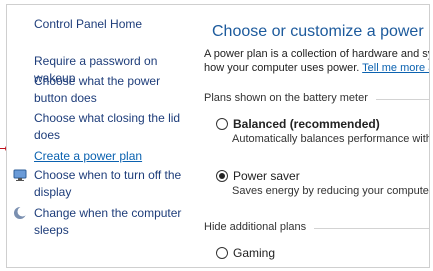  What do you see at coordinates (20, 175) in the screenshot?
I see `display-icon` at bounding box center [20, 175].